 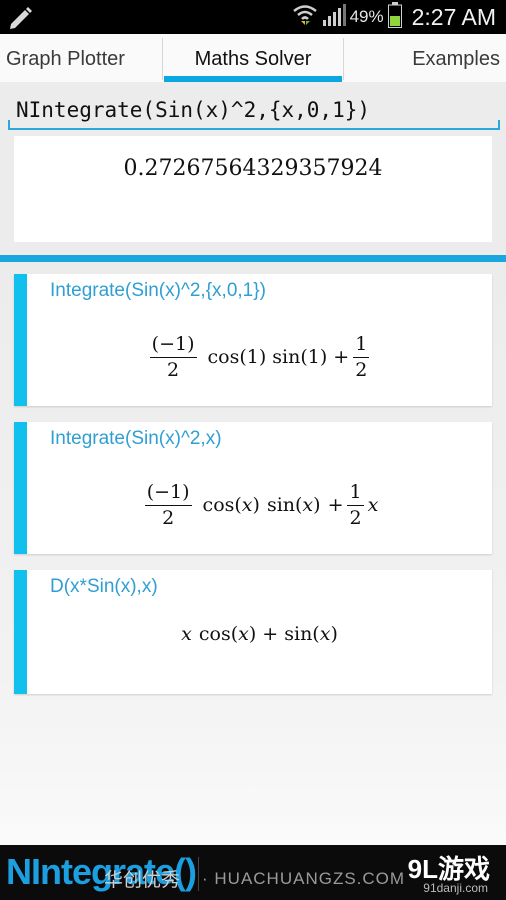 I want to click on result-box: 0.27267564329357924, so click(x=253, y=189).